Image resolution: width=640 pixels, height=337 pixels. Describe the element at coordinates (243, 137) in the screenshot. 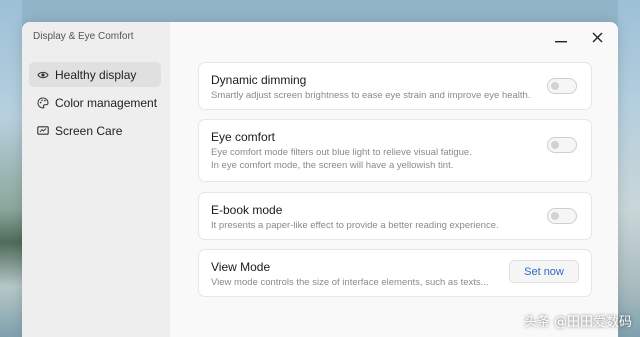

I see `eye-comfort-title: Eye comfort` at that location.